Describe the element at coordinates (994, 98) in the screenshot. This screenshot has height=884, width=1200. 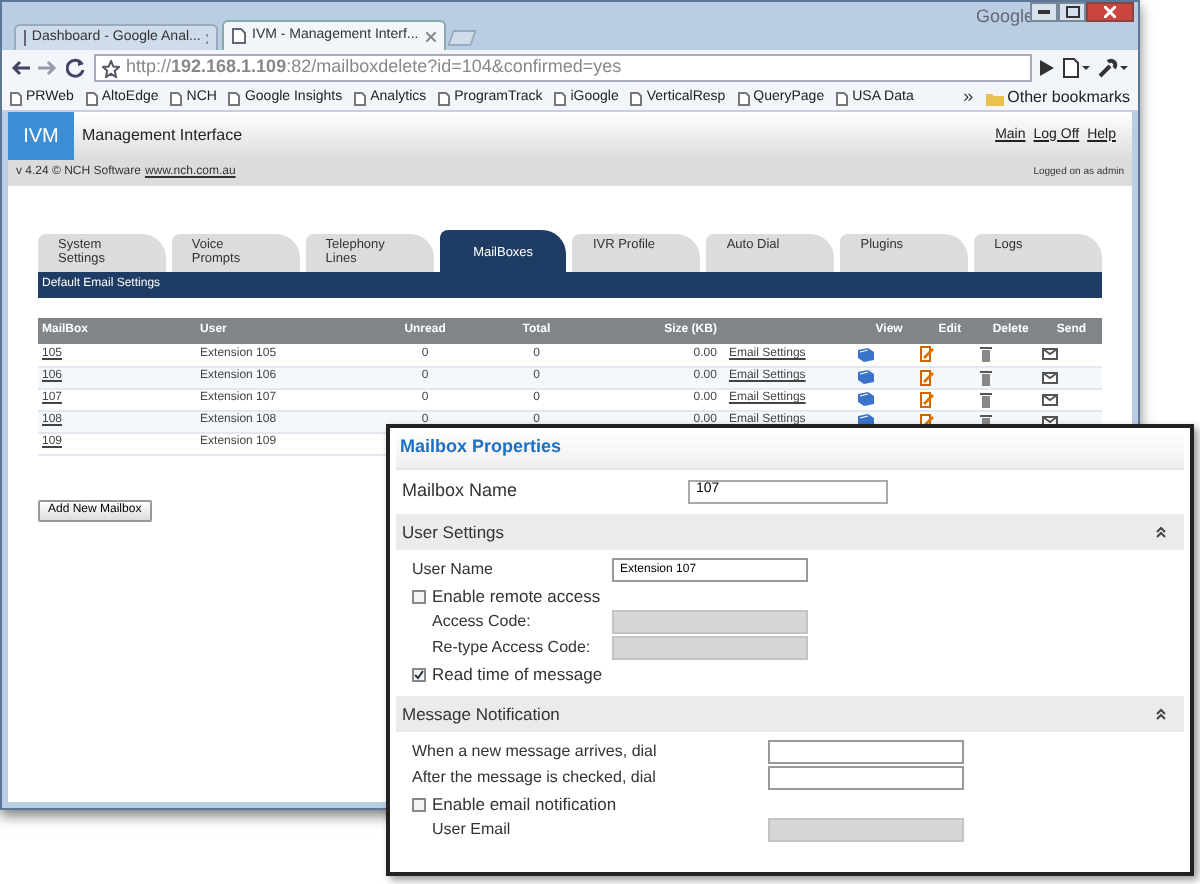
I see `folder-icon` at that location.